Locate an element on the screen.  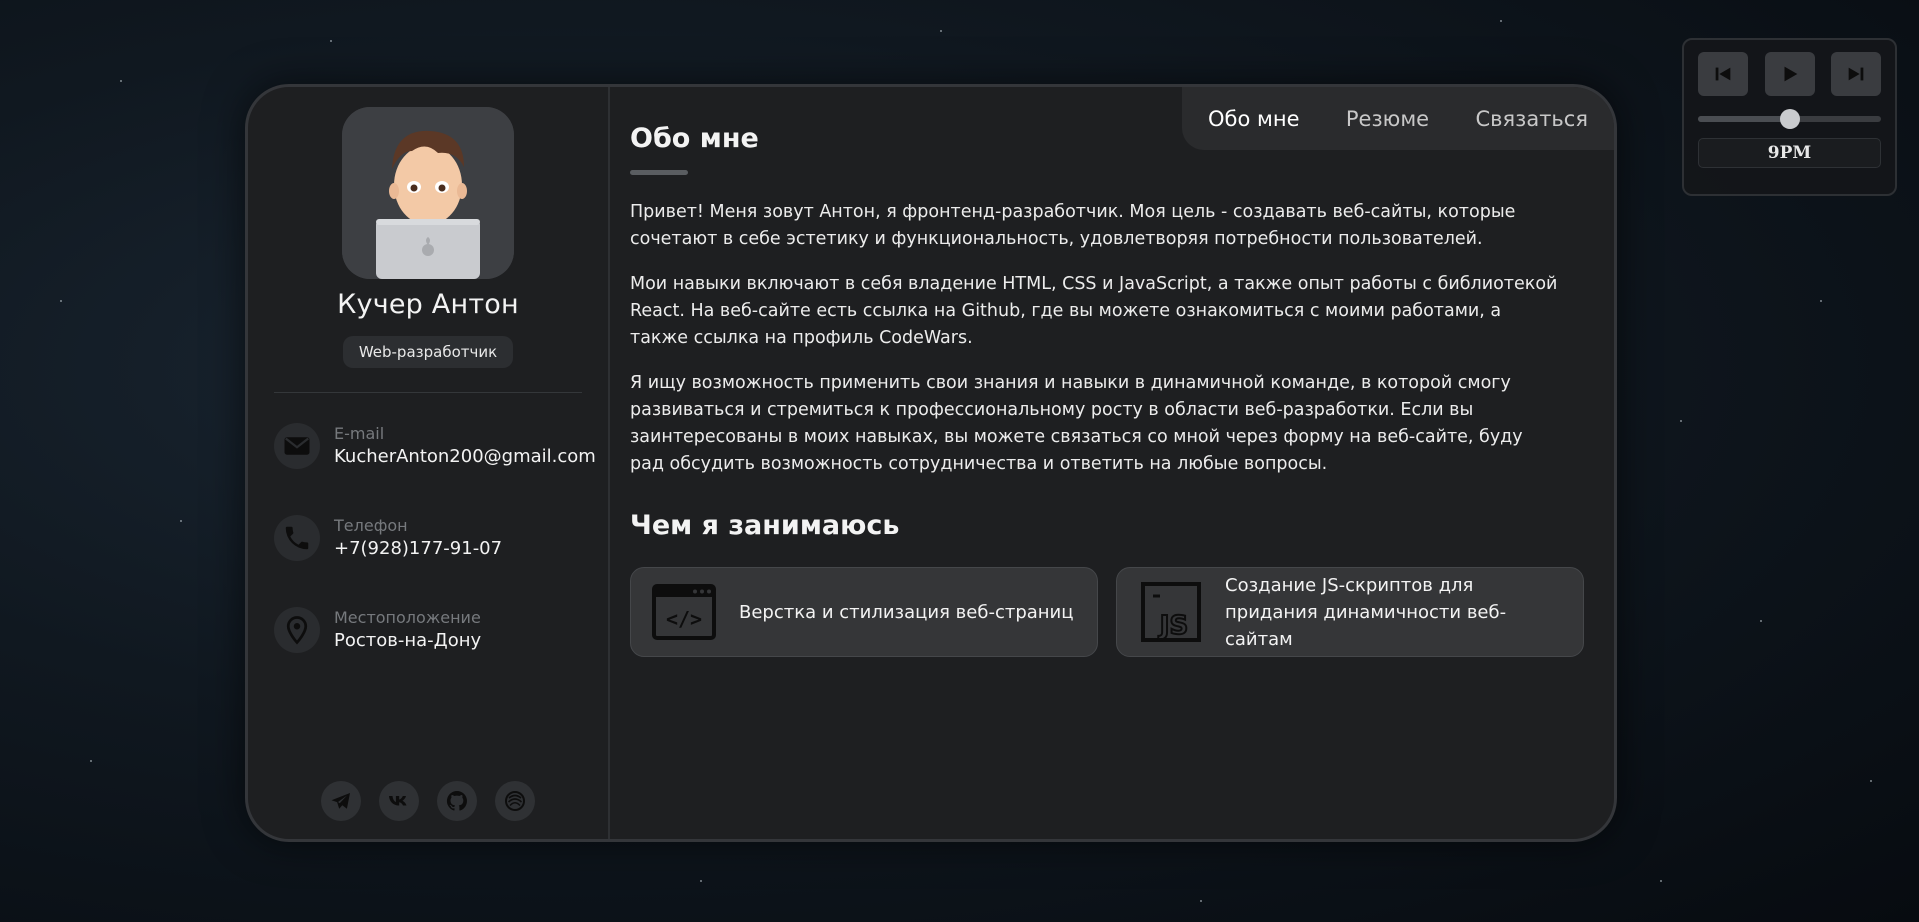
volume-slider-thumb is located at coordinates (1789, 119).